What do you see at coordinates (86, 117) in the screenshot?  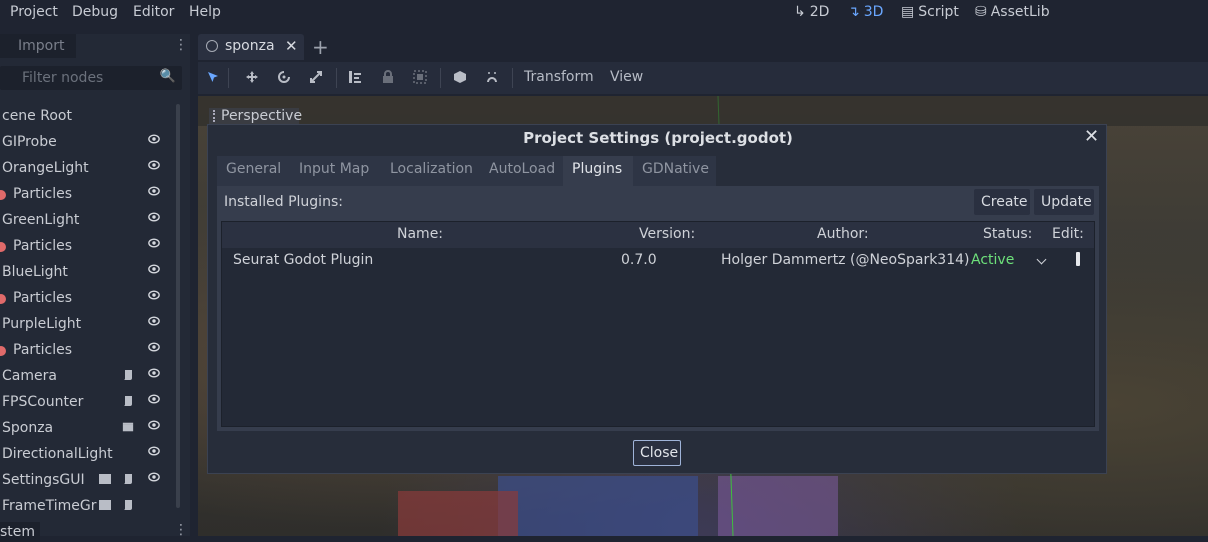 I see `tree-node-scene-root: cene Root` at bounding box center [86, 117].